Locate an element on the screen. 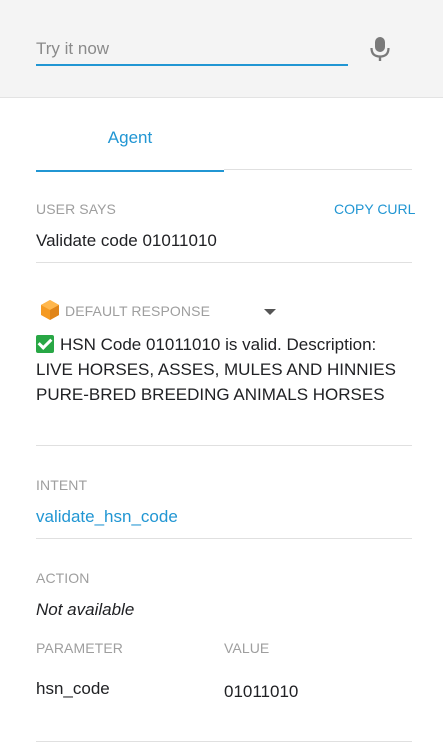 The width and height of the screenshot is (443, 743). parameter-value: 01011010 is located at coordinates (261, 691).